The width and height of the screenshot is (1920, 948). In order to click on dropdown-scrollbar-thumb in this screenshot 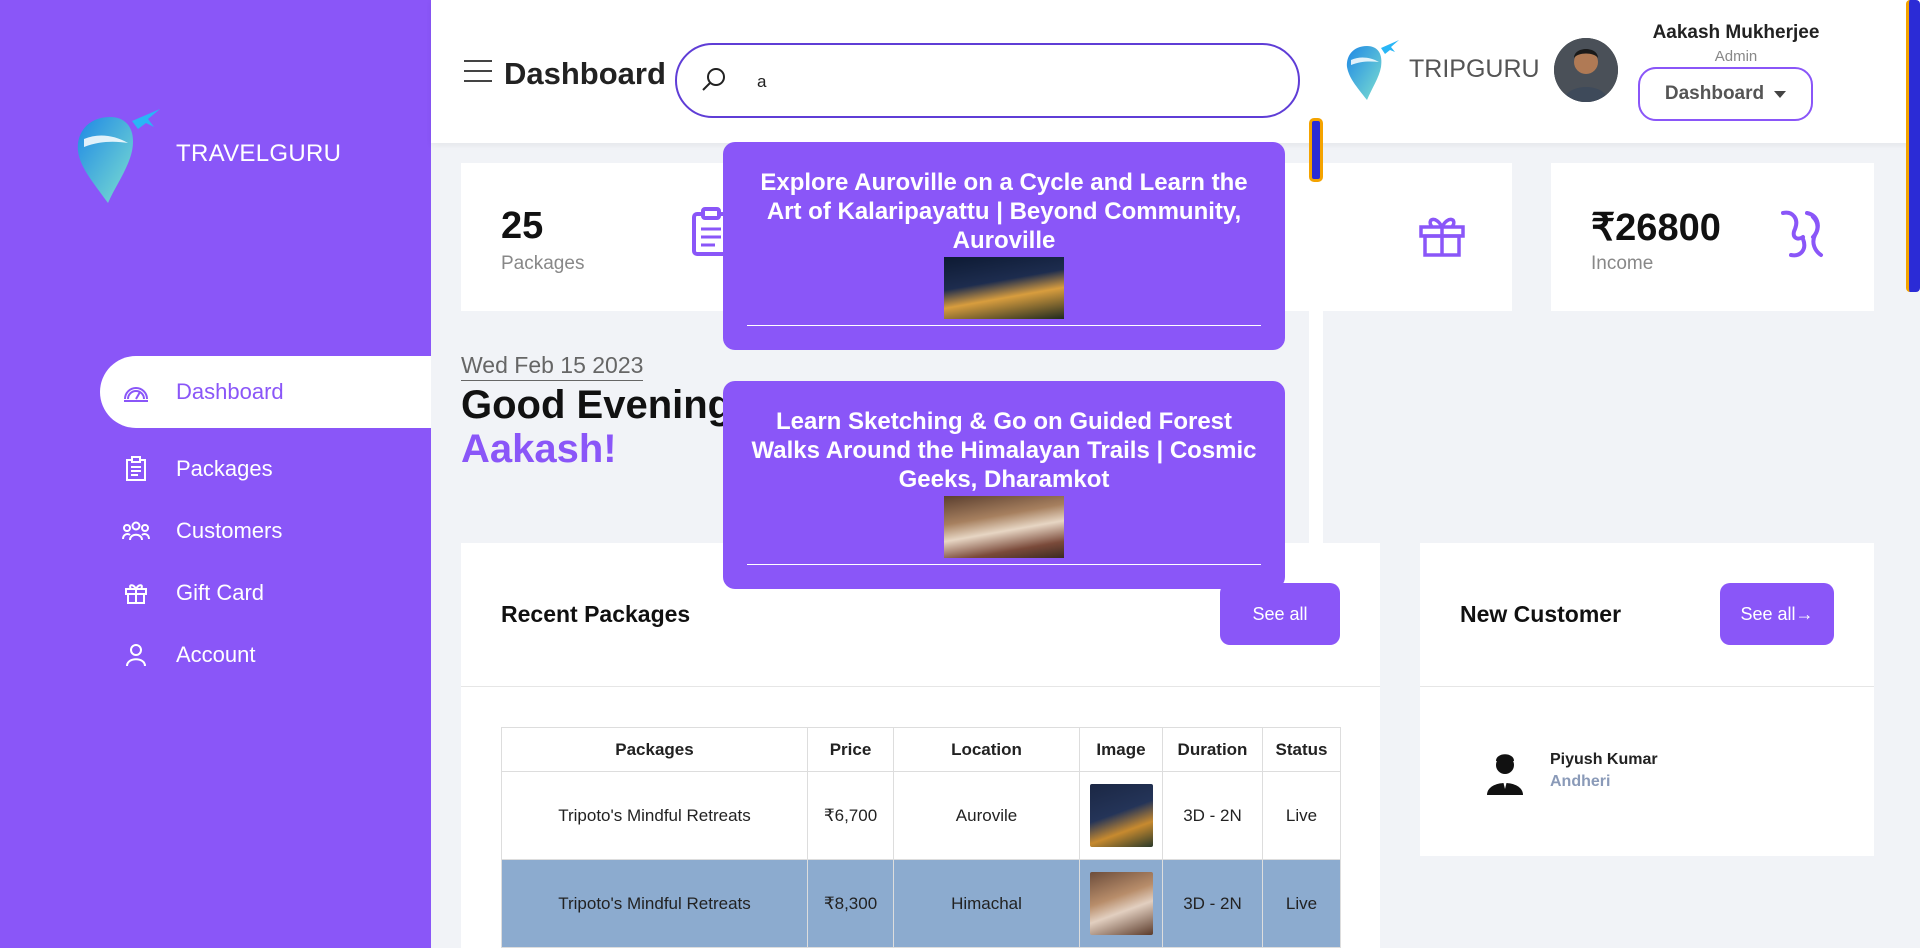, I will do `click(1316, 150)`.